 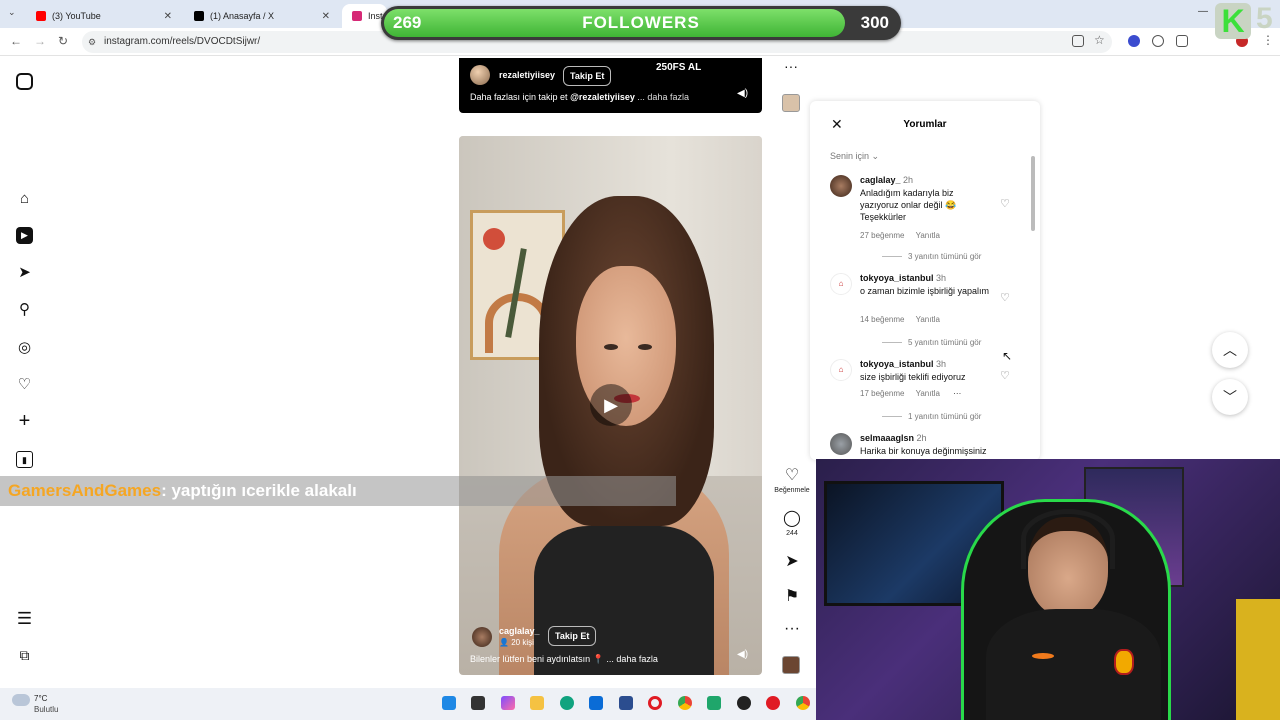 I want to click on weather-condition: Bulutlu, so click(x=46, y=709).